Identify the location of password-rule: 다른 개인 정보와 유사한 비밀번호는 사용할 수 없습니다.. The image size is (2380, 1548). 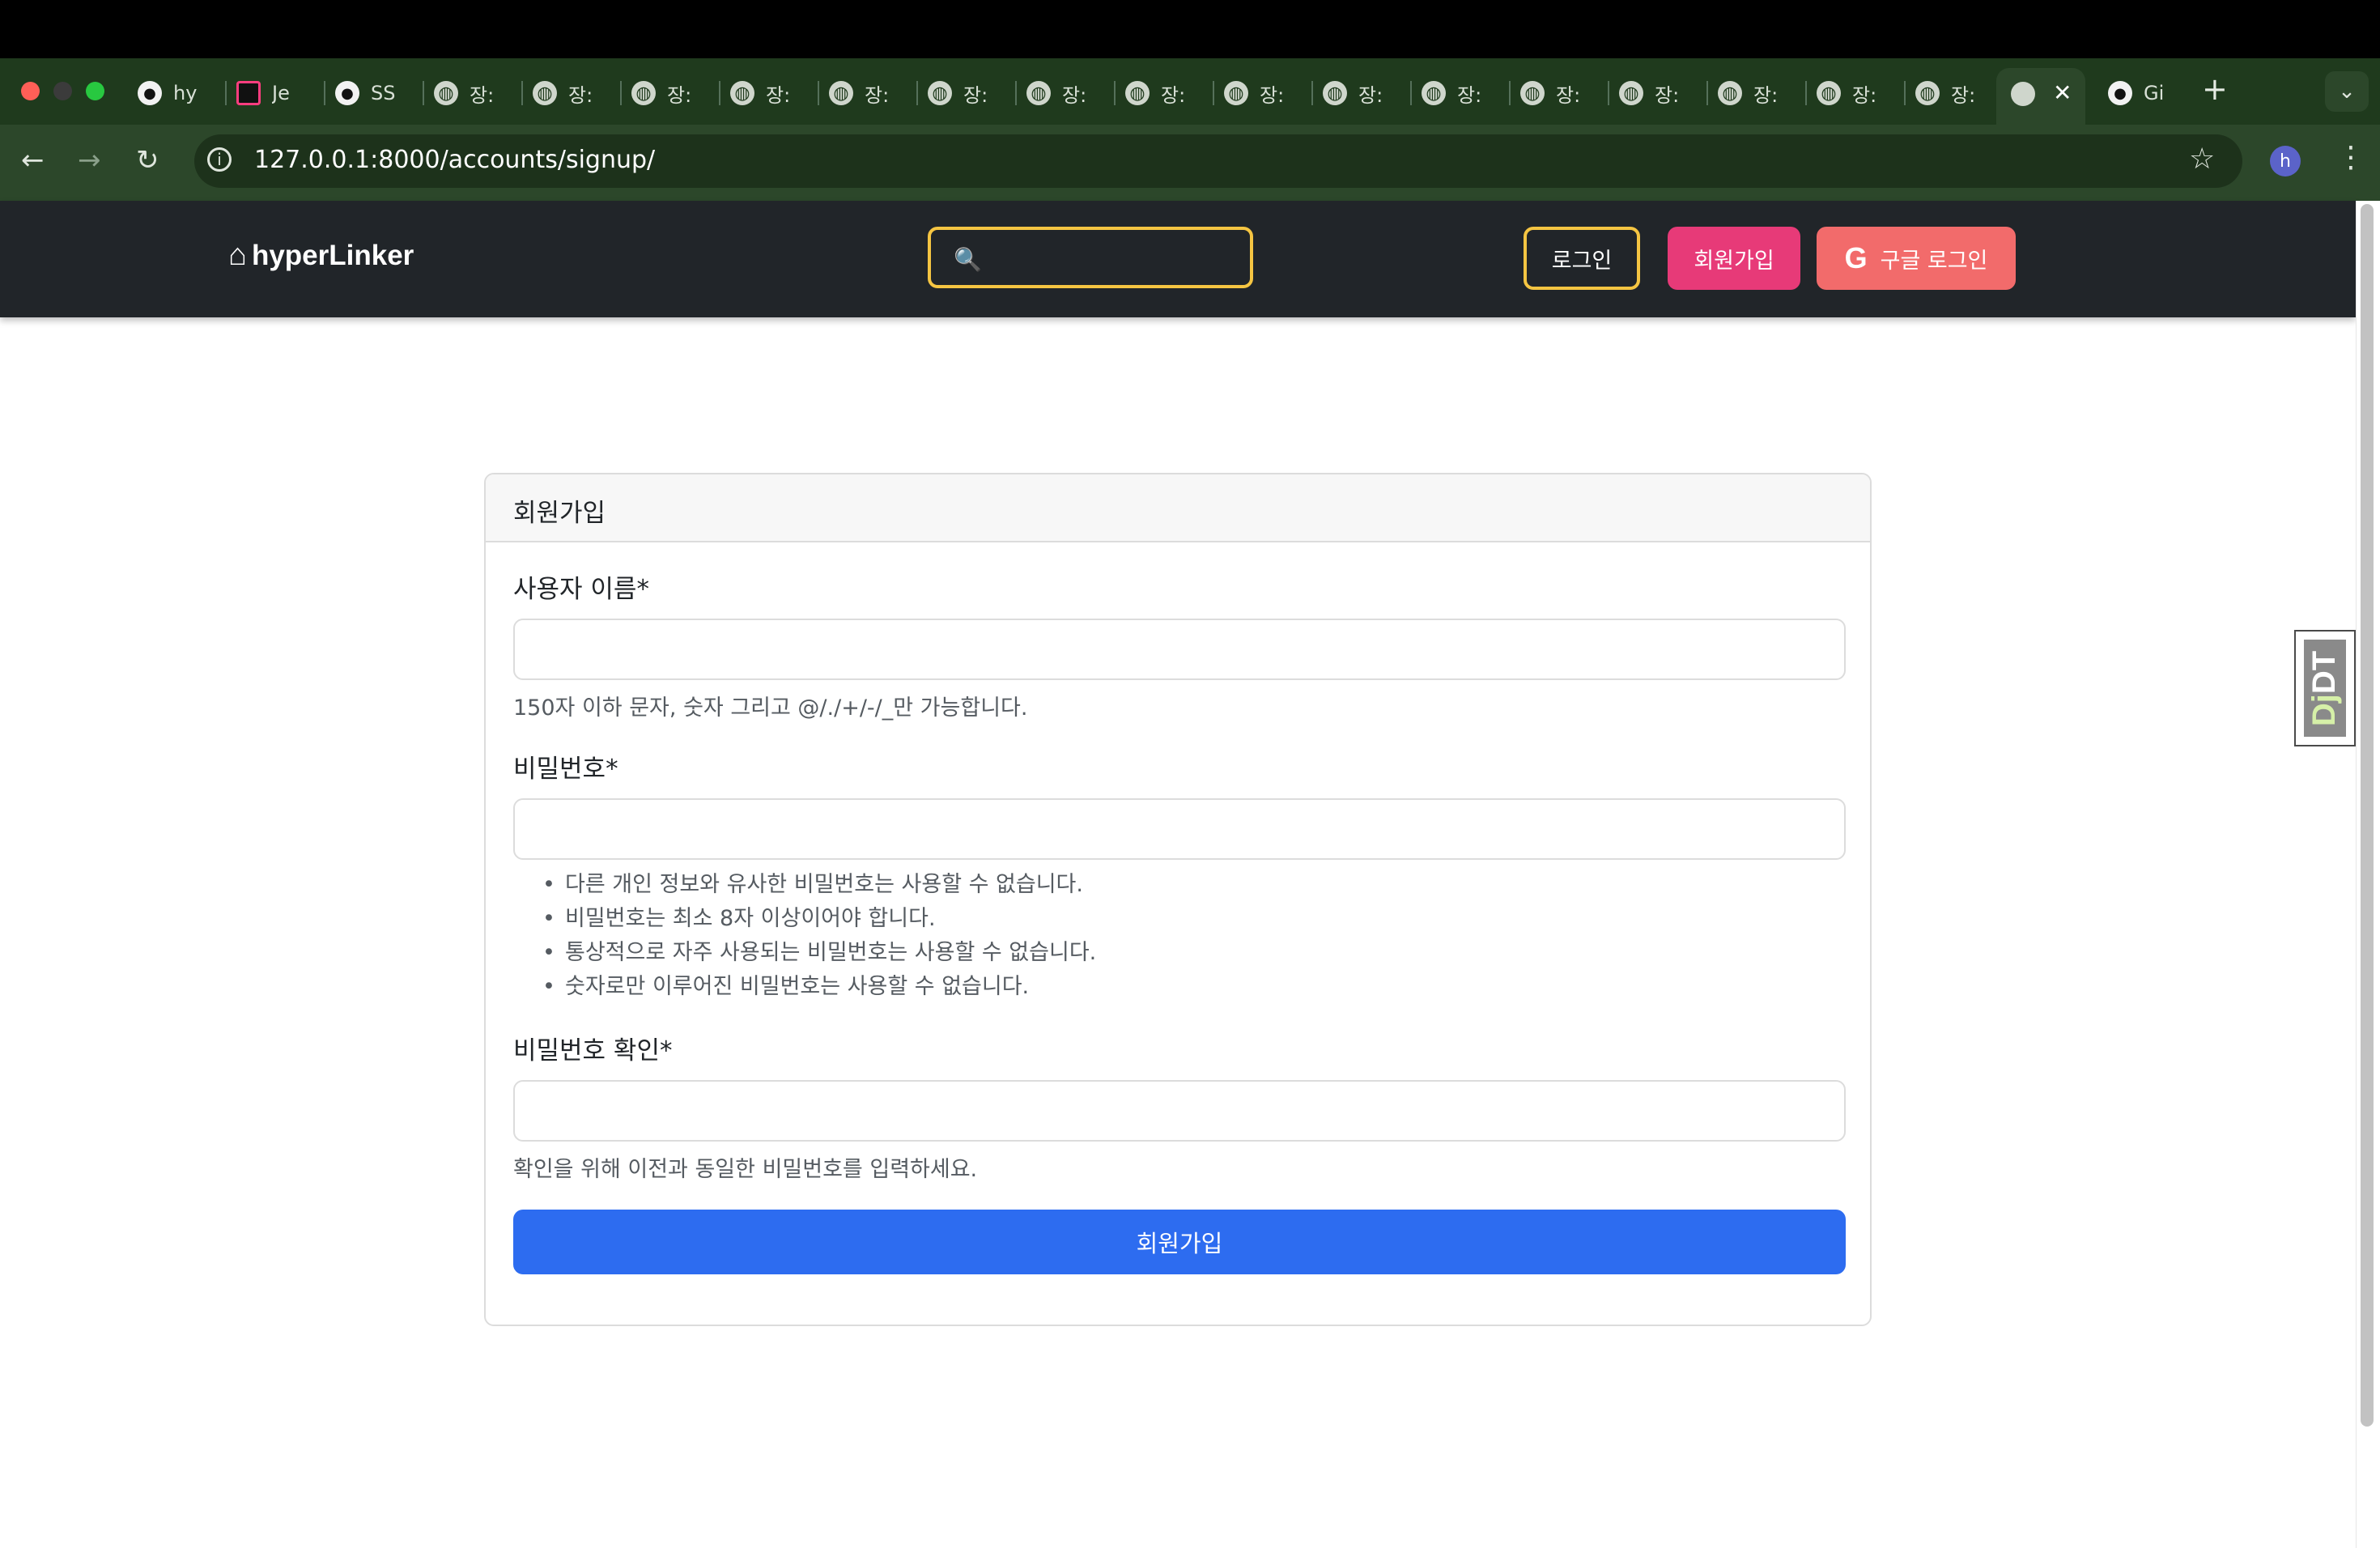
(805, 885).